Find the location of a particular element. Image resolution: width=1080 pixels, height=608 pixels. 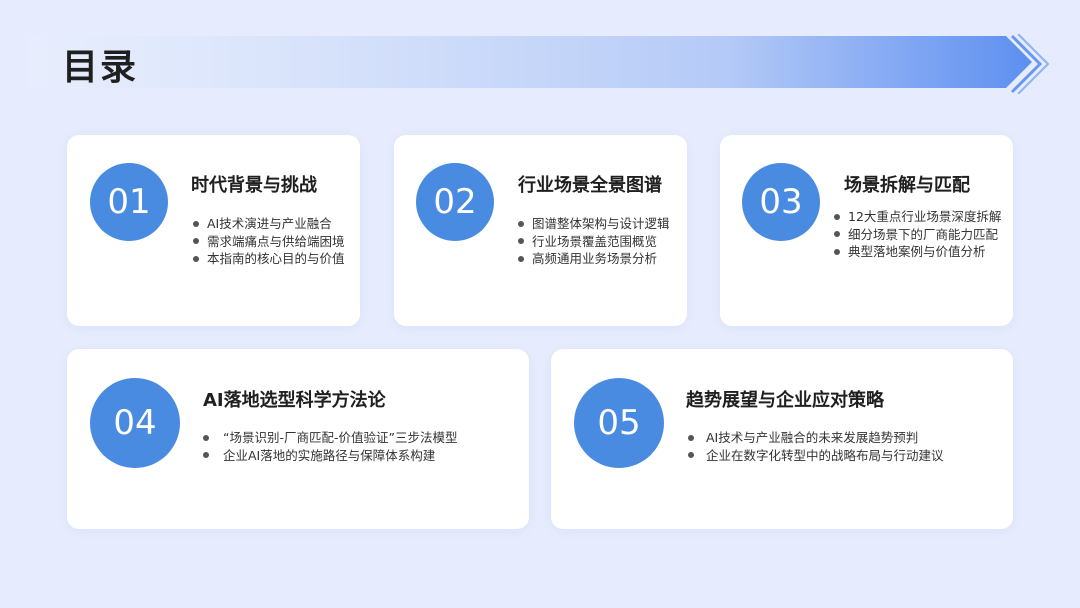

section-number-badge: 03 is located at coordinates (781, 202).